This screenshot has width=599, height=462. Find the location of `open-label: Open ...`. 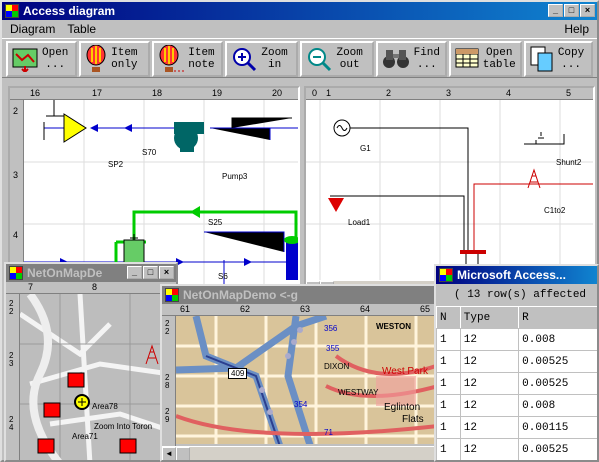

open-label: Open ... is located at coordinates (55, 59).